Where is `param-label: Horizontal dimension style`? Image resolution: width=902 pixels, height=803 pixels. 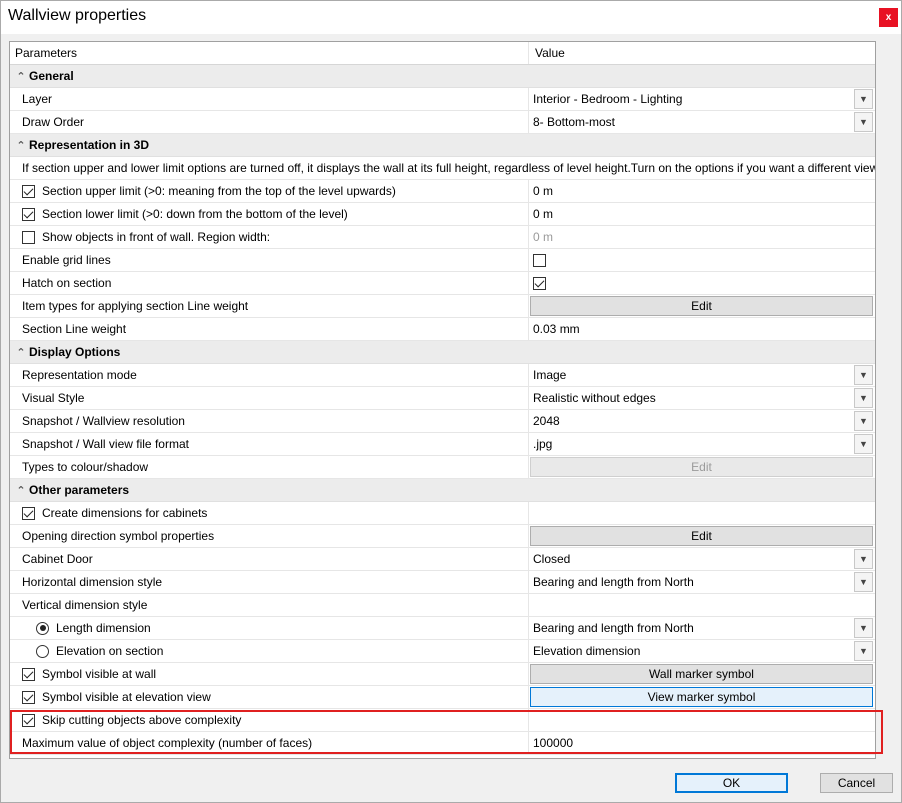 param-label: Horizontal dimension style is located at coordinates (269, 582).